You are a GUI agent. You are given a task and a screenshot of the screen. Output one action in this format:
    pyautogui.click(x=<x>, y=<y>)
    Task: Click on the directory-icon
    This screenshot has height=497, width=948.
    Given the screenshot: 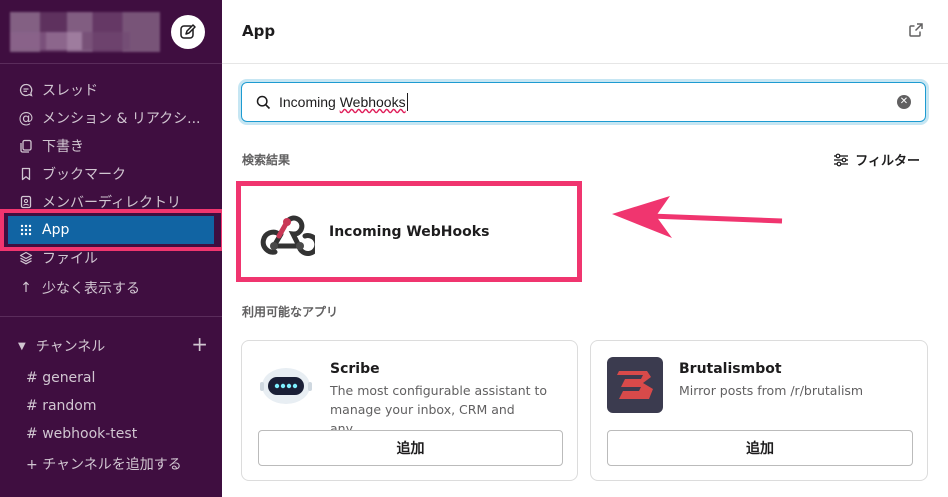 What is the action you would take?
    pyautogui.click(x=26, y=202)
    